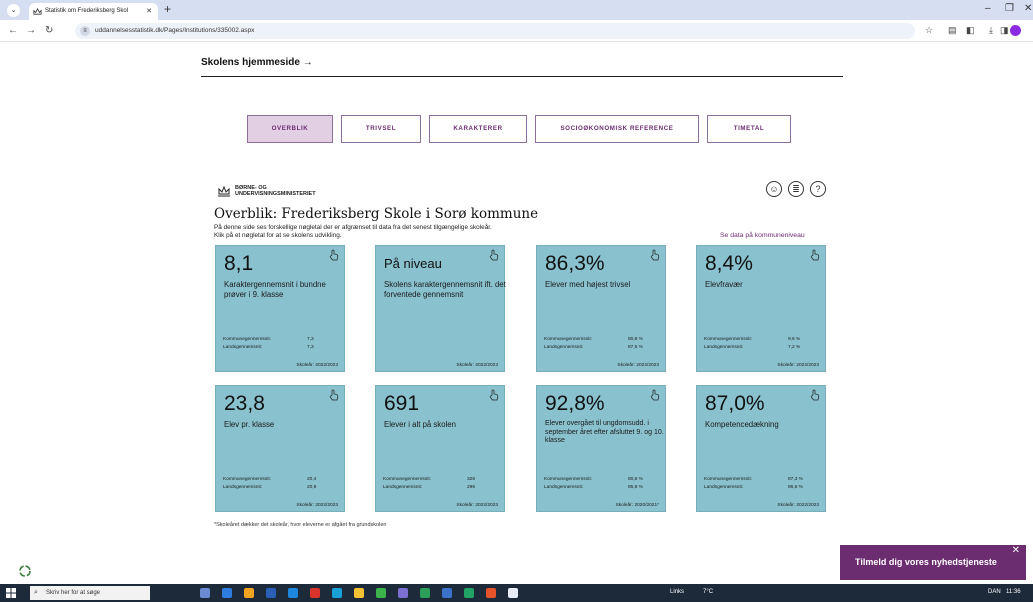 The width and height of the screenshot is (1033, 602). Describe the element at coordinates (244, 403) in the screenshot. I see `card-value: 23,8` at that location.